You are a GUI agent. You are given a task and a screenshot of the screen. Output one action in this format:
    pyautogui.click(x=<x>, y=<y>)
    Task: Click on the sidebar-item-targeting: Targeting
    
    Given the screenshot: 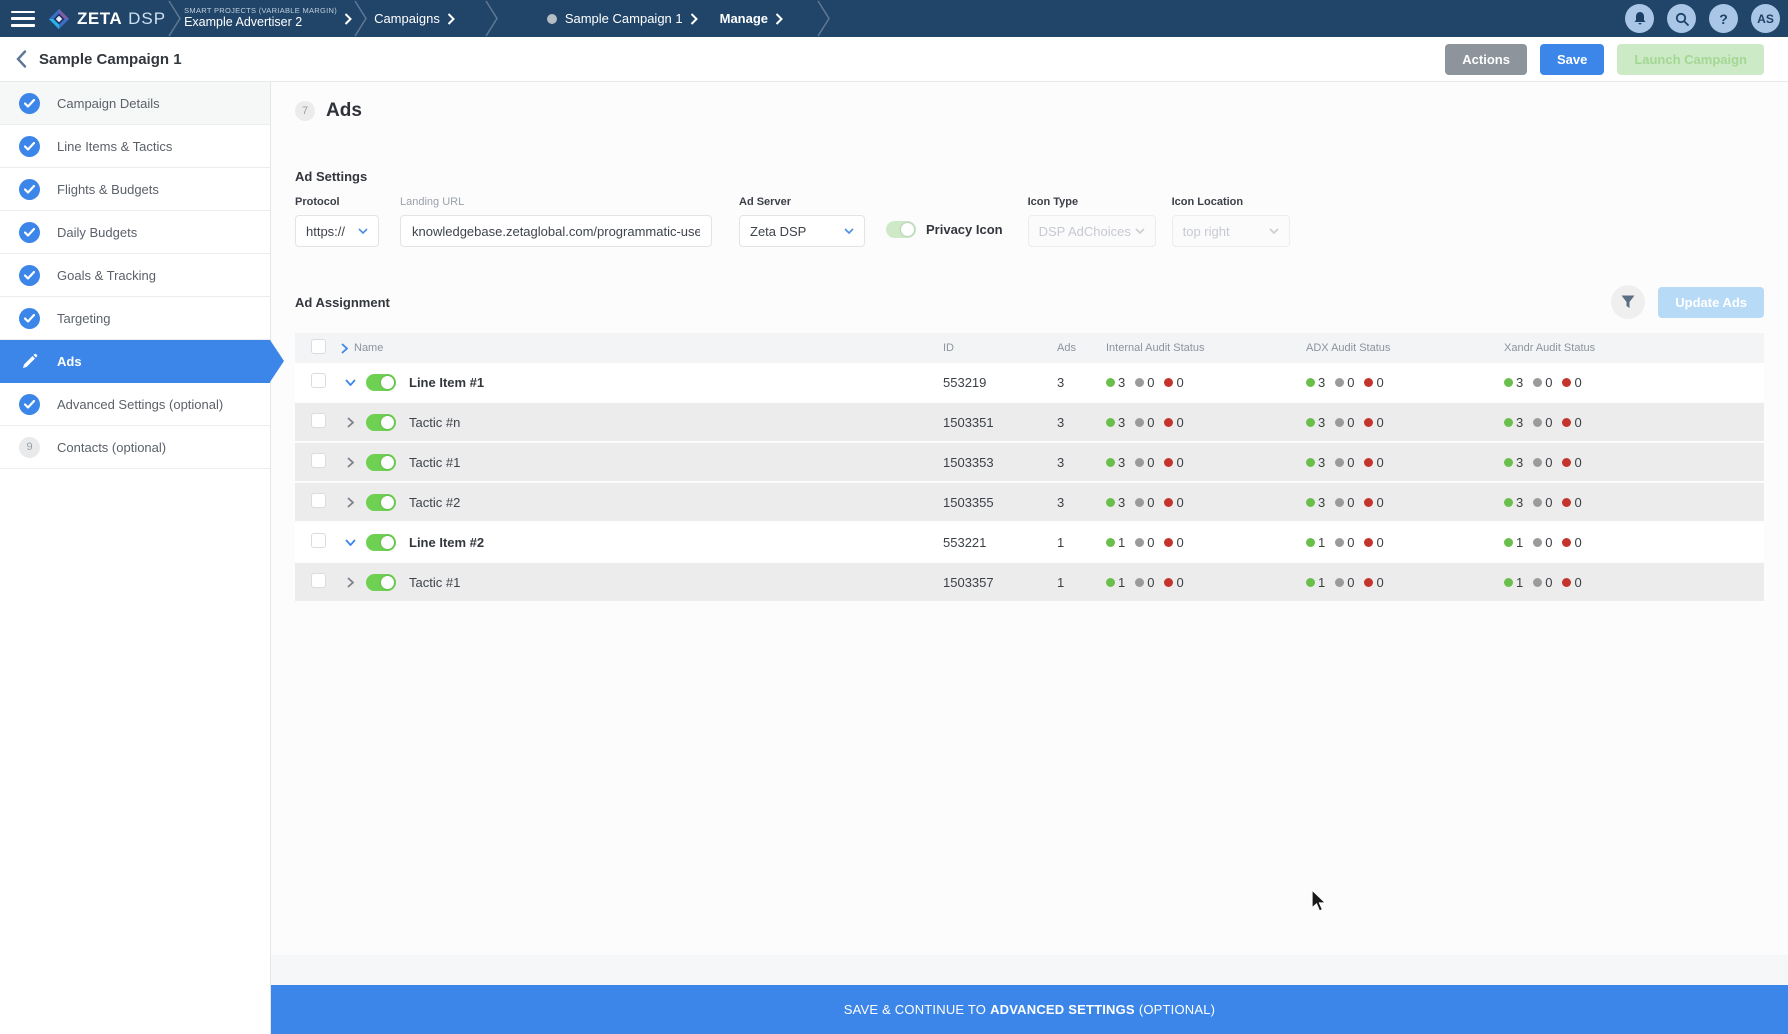 What is the action you would take?
    pyautogui.click(x=135, y=318)
    